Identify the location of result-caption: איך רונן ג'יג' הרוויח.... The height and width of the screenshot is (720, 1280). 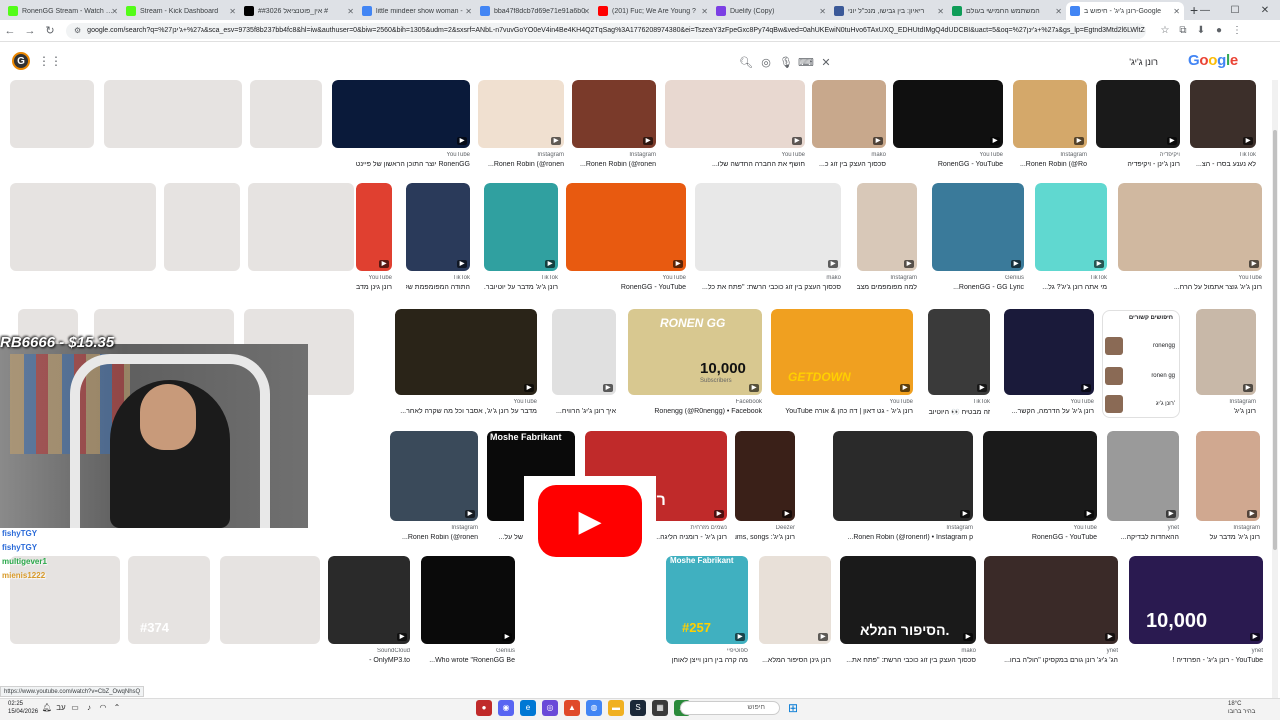
(584, 411).